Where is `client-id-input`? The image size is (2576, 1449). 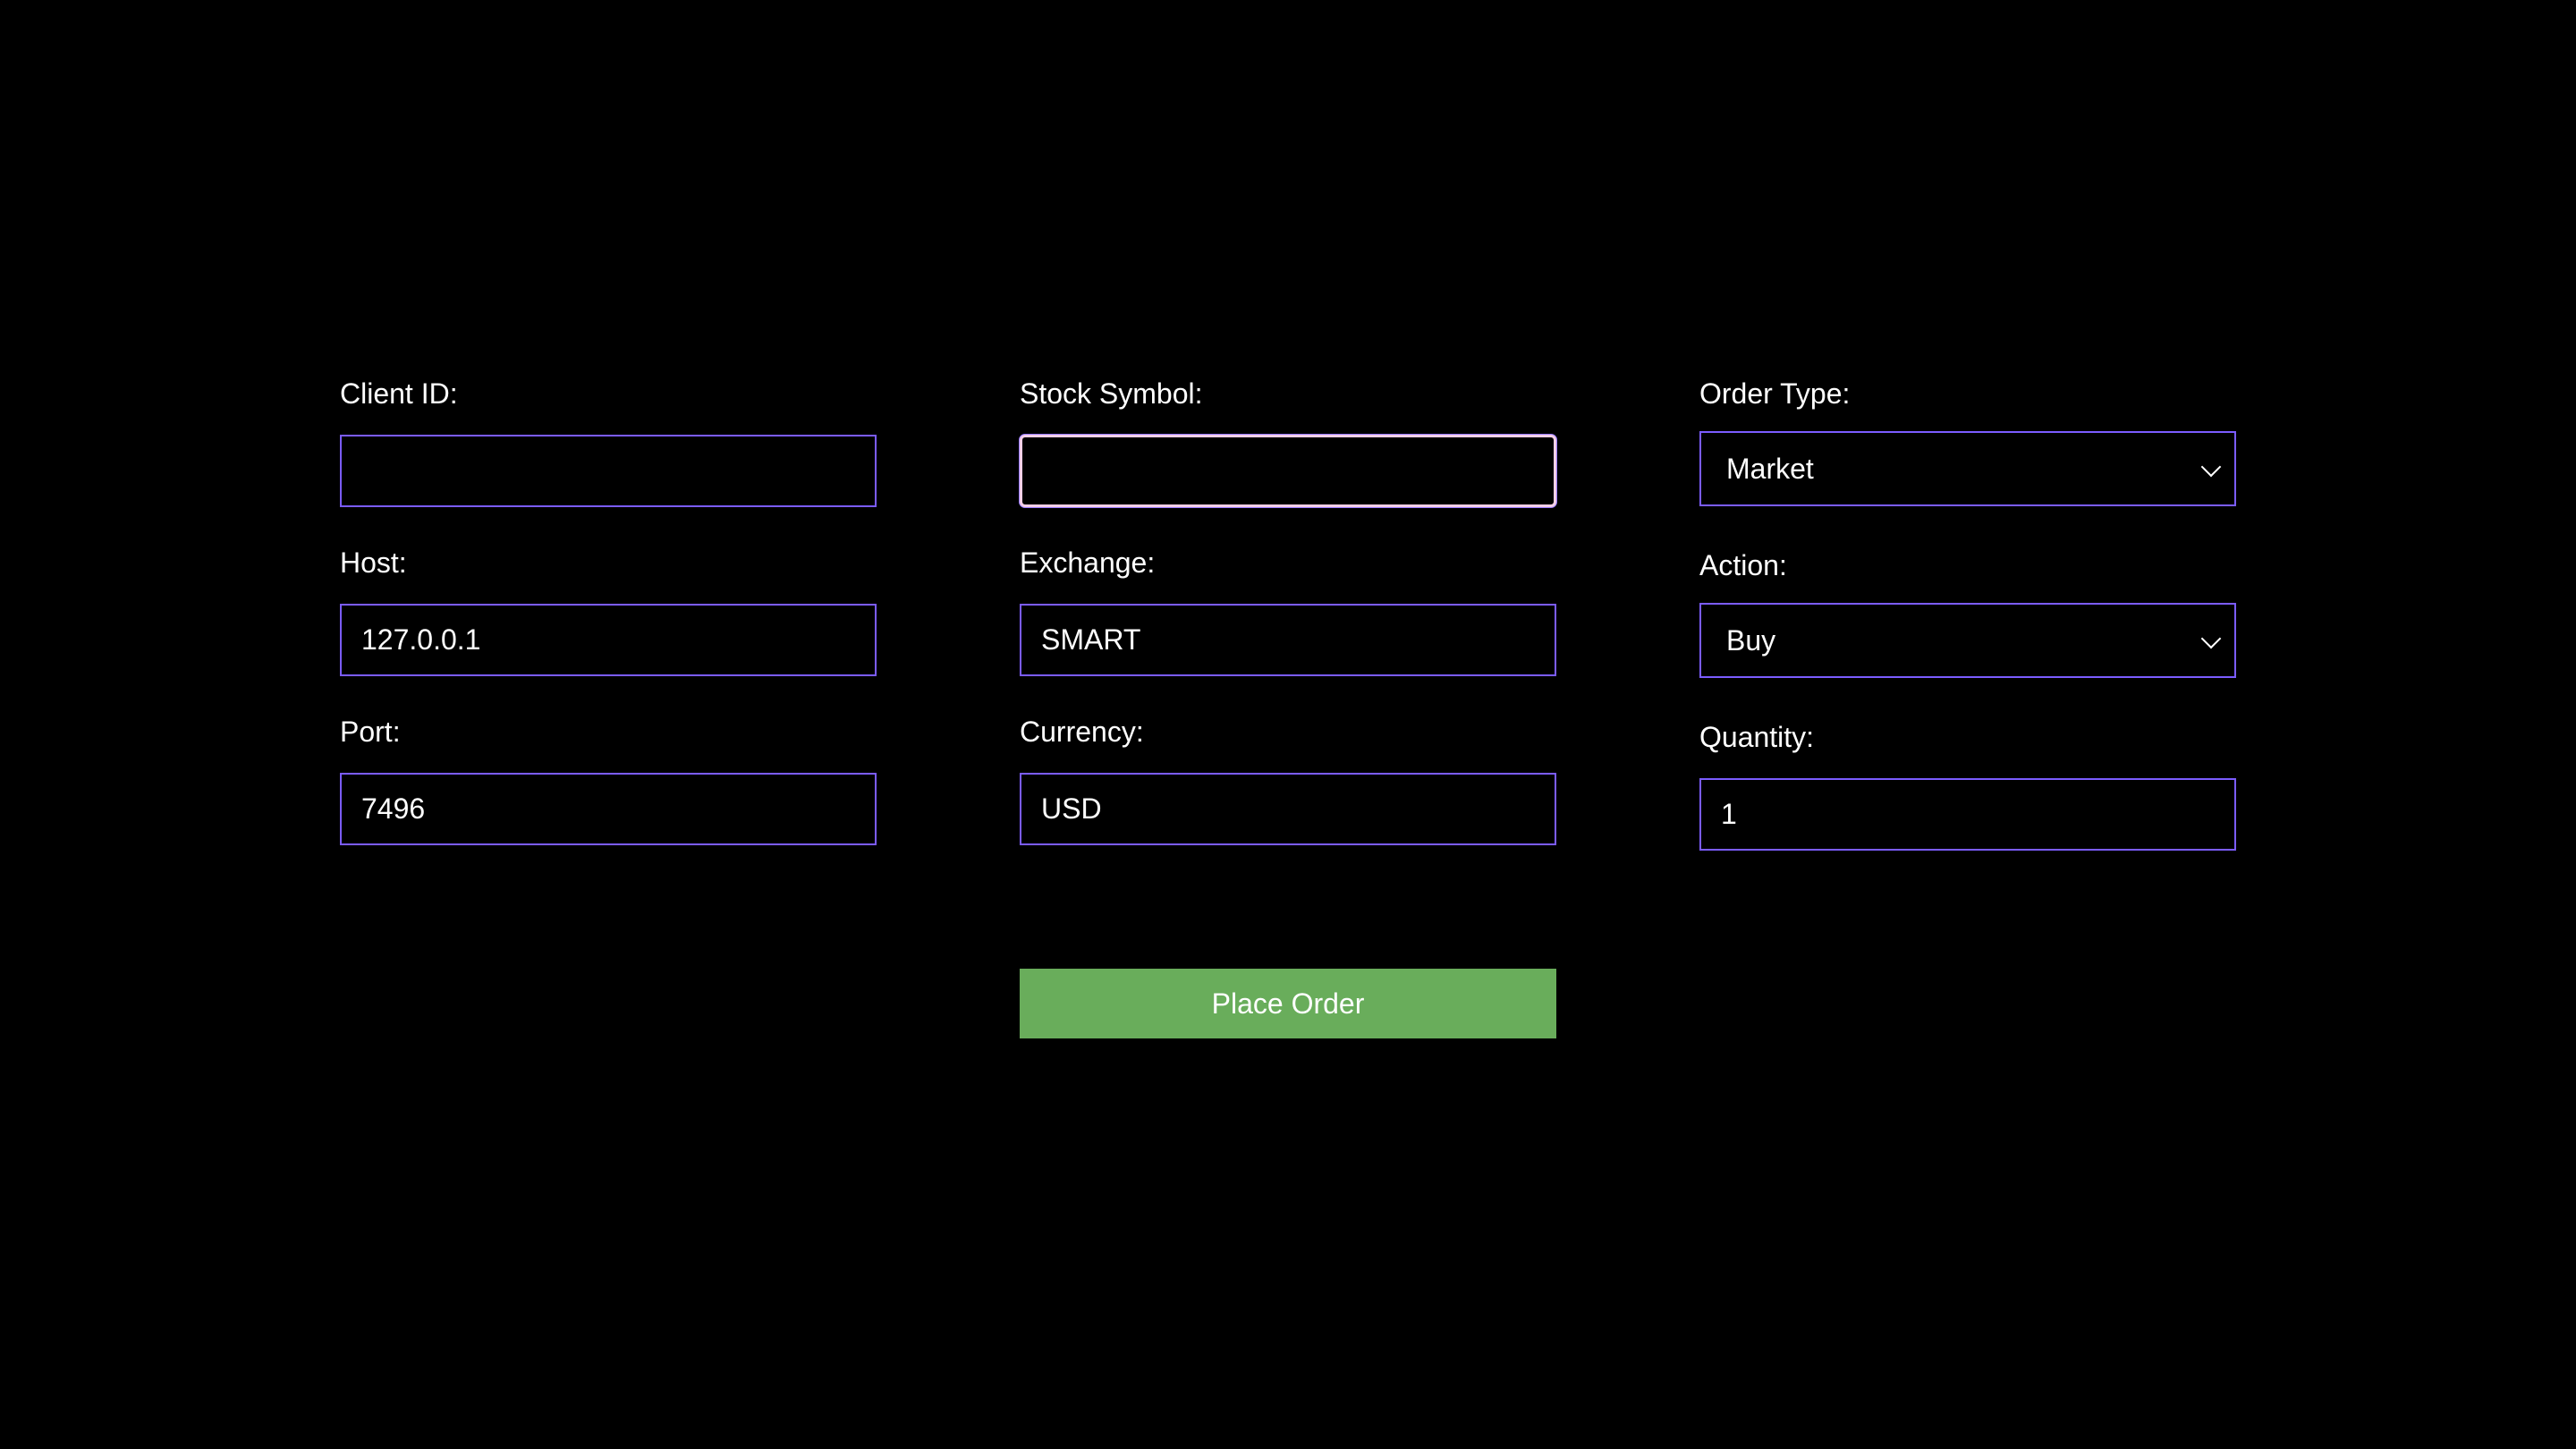
client-id-input is located at coordinates (608, 471).